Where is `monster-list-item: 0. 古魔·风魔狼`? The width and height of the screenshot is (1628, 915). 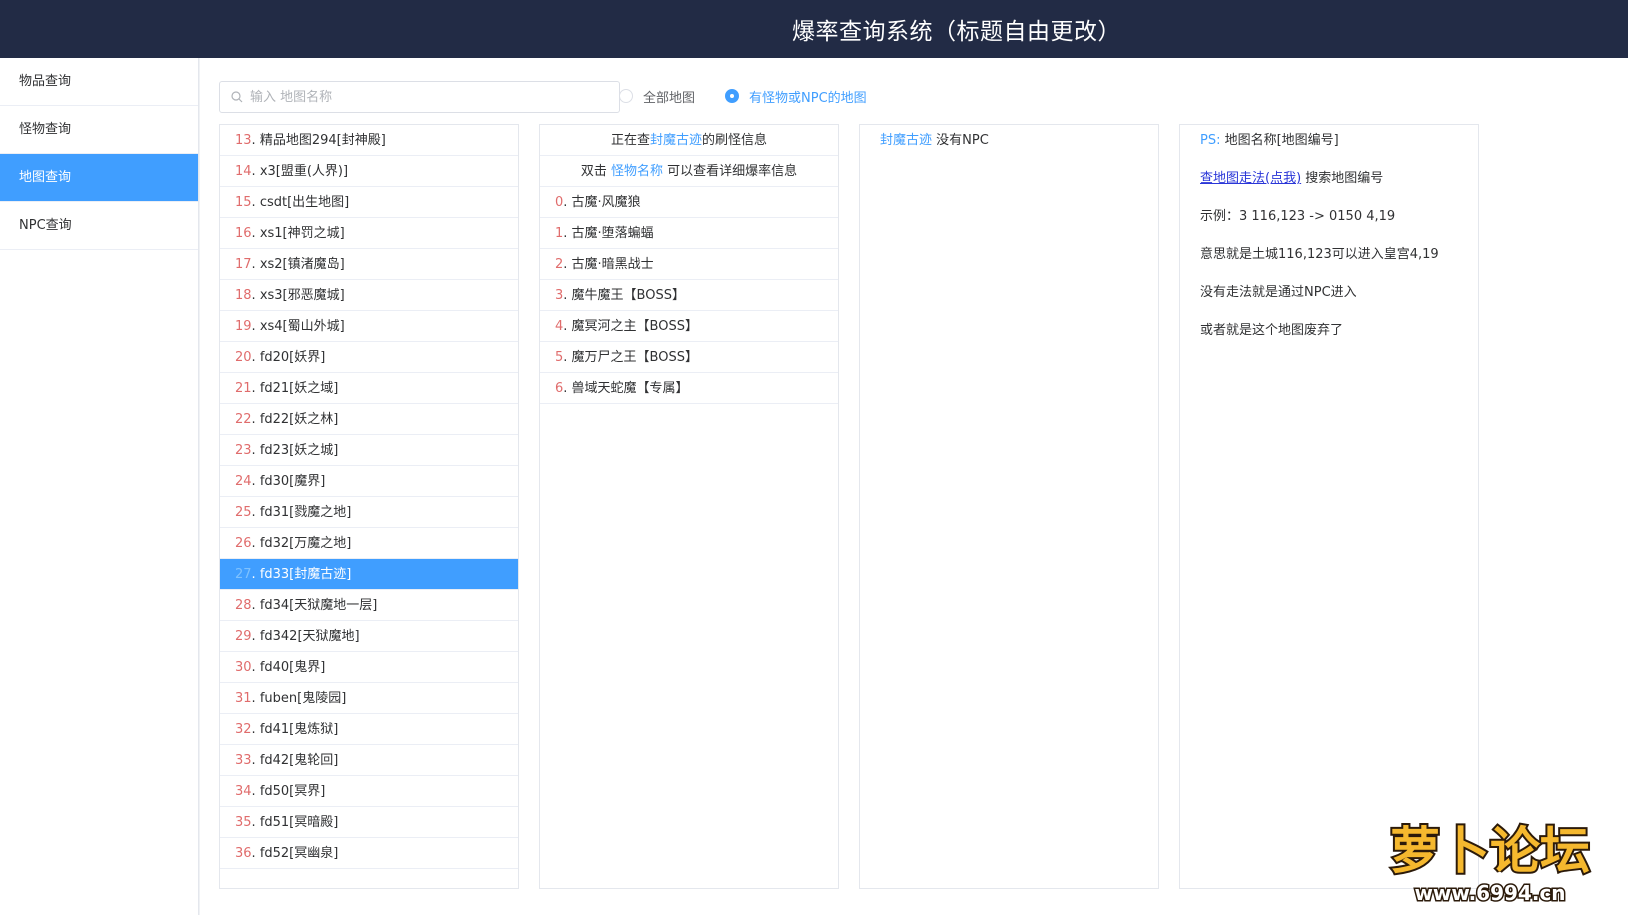
monster-list-item: 0. 古魔·风魔狼 is located at coordinates (689, 202).